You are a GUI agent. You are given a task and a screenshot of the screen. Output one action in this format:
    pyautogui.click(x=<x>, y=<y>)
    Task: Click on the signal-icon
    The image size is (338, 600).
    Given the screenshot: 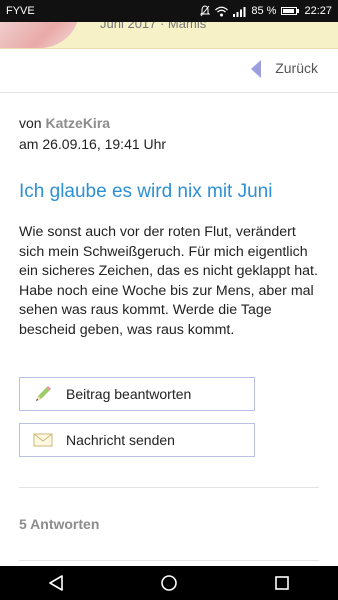 What is the action you would take?
    pyautogui.click(x=239, y=11)
    